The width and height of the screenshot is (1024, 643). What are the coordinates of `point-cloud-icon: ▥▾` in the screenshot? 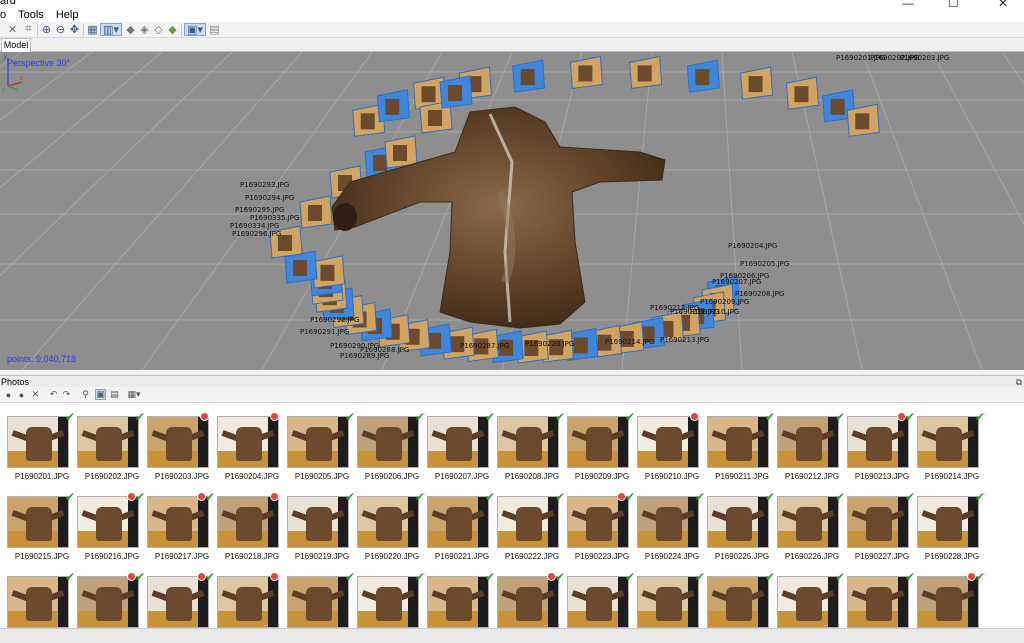 It's located at (111, 29).